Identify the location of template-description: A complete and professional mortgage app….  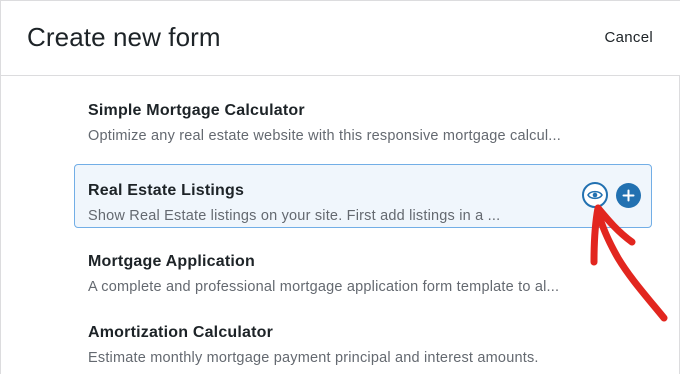
(324, 287).